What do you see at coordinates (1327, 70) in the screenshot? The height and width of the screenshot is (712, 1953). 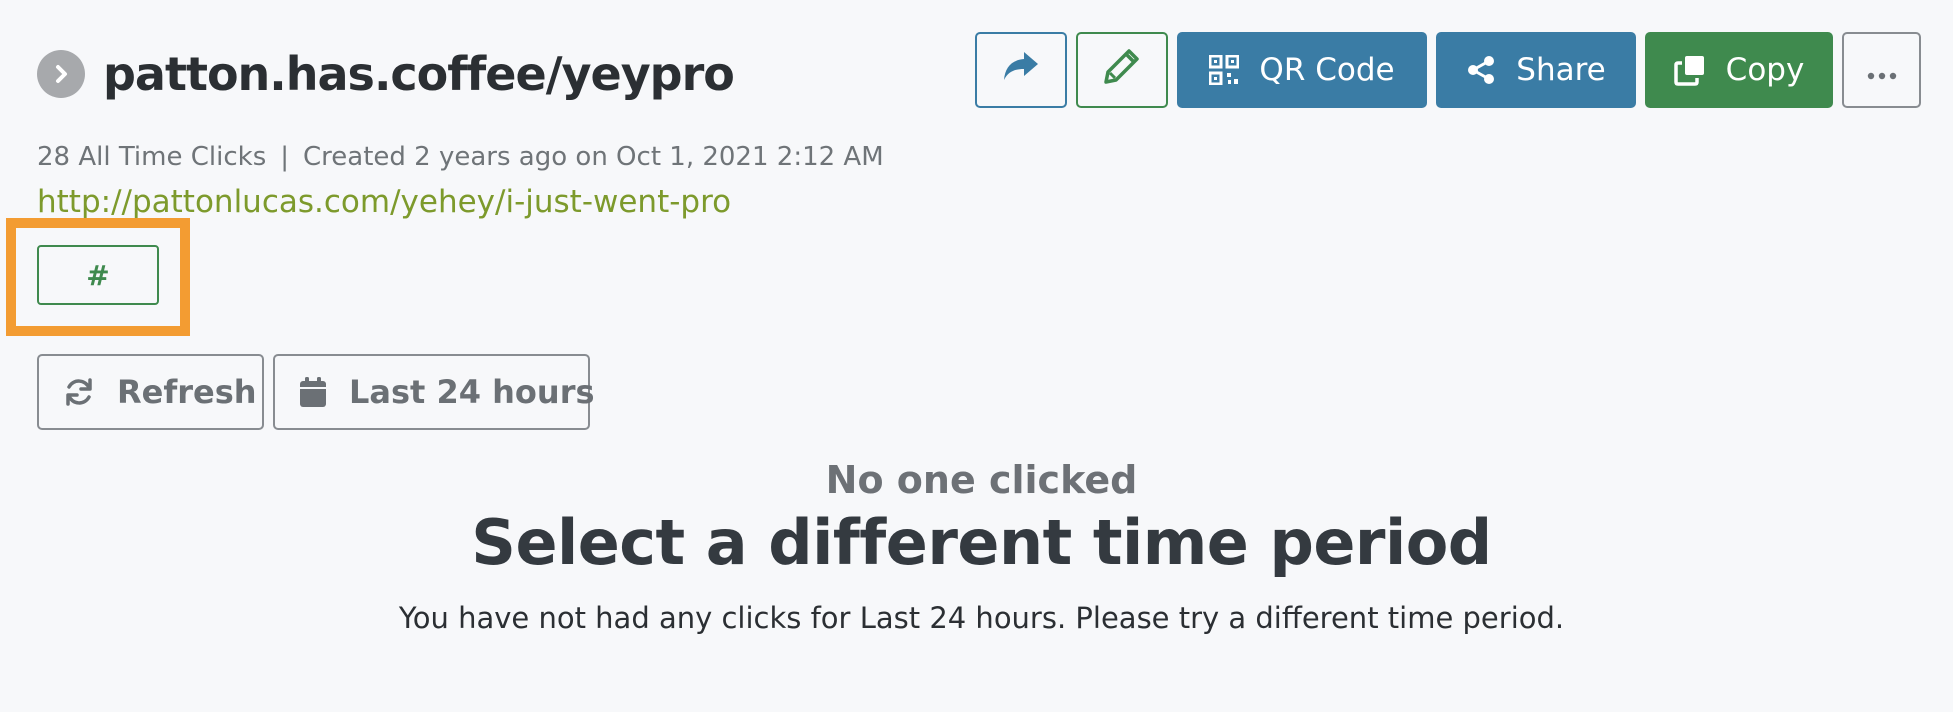 I see `qr-code-label: QR Code` at bounding box center [1327, 70].